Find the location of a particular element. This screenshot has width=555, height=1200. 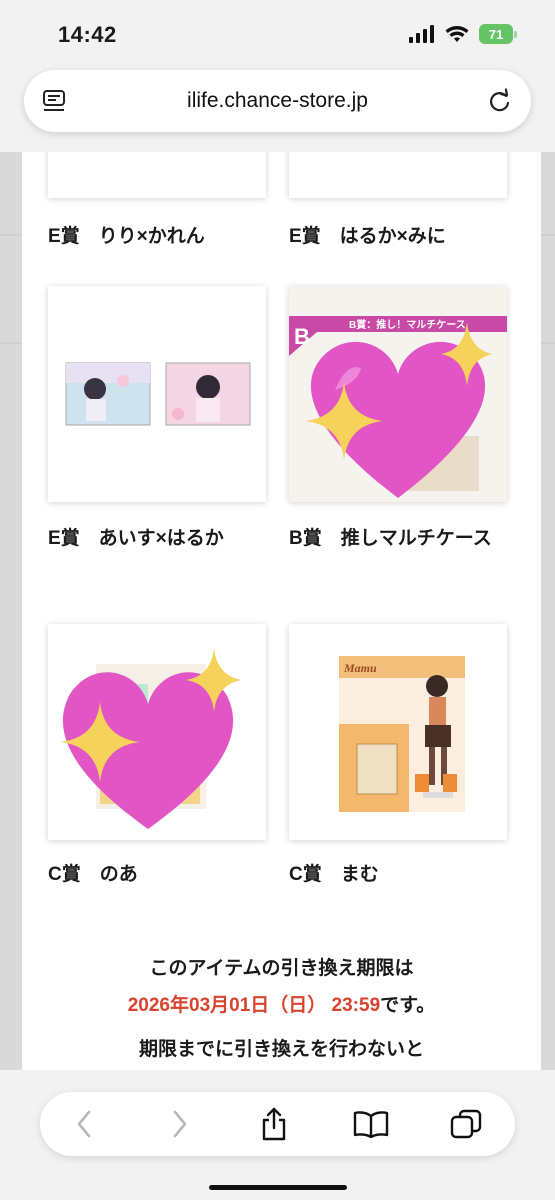

chevron-right-icon is located at coordinates (180, 1124).